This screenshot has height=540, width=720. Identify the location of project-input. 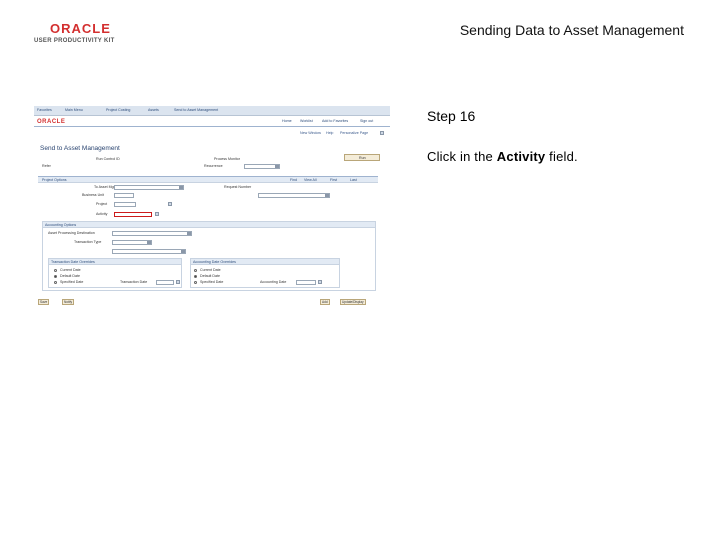
(125, 204).